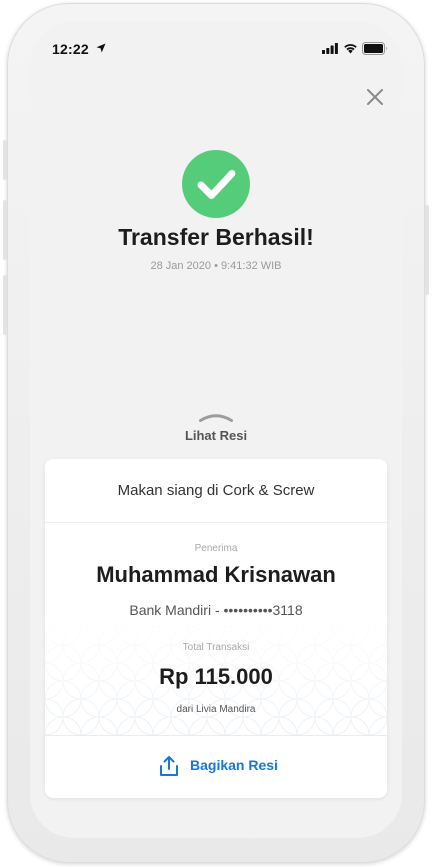  Describe the element at coordinates (216, 676) in the screenshot. I see `total-amount: Rp 115.000` at that location.